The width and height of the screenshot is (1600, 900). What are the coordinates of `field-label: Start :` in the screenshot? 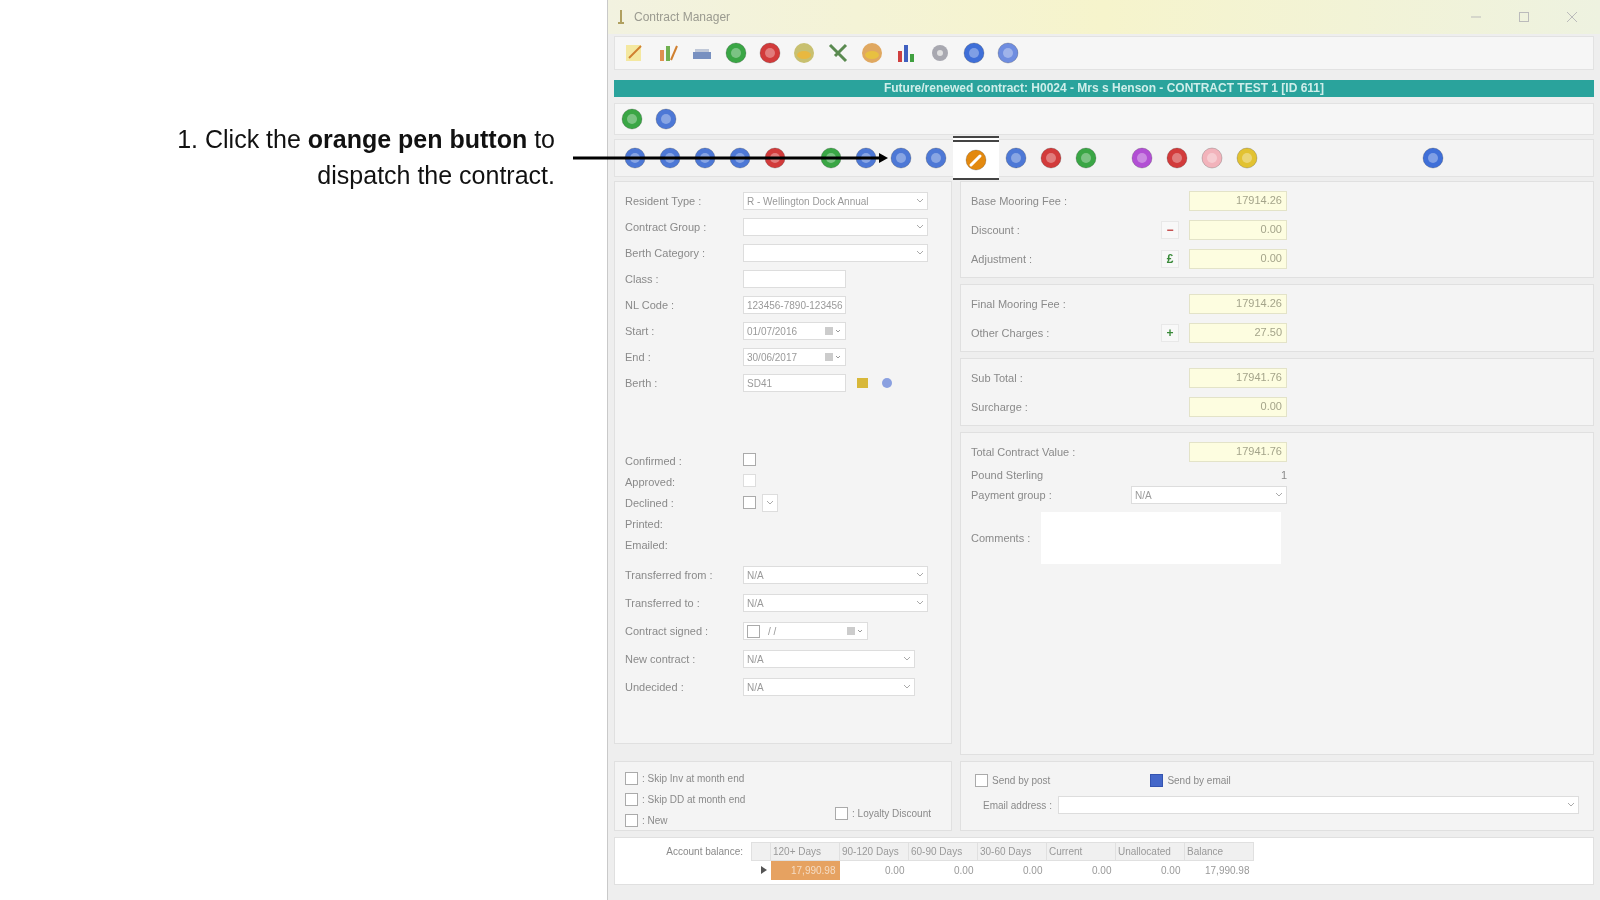 It's located at (640, 331).